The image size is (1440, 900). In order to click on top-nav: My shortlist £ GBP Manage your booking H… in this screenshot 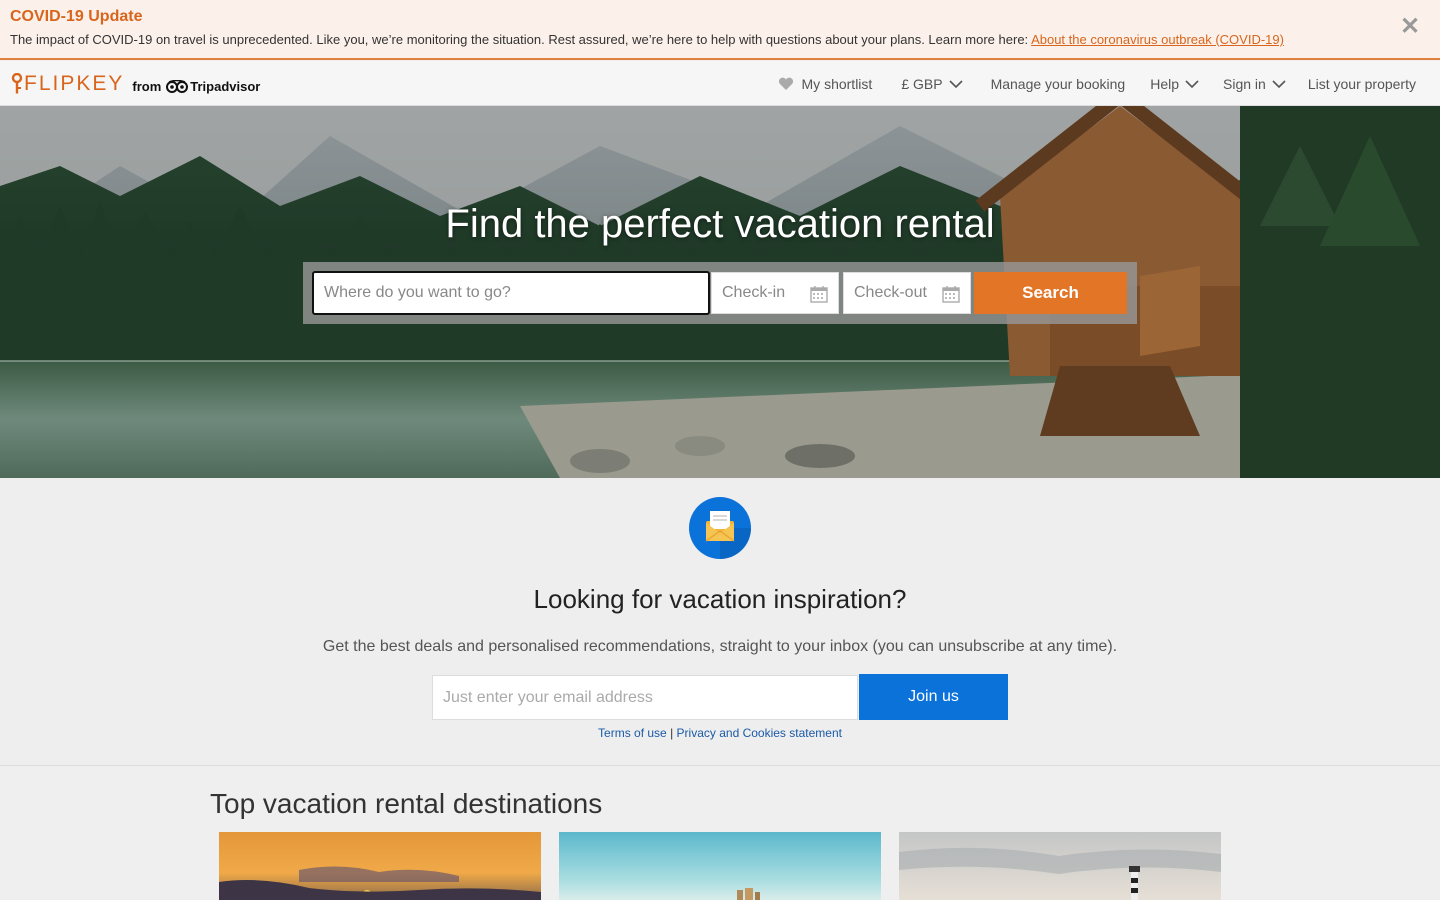, I will do `click(1097, 83)`.